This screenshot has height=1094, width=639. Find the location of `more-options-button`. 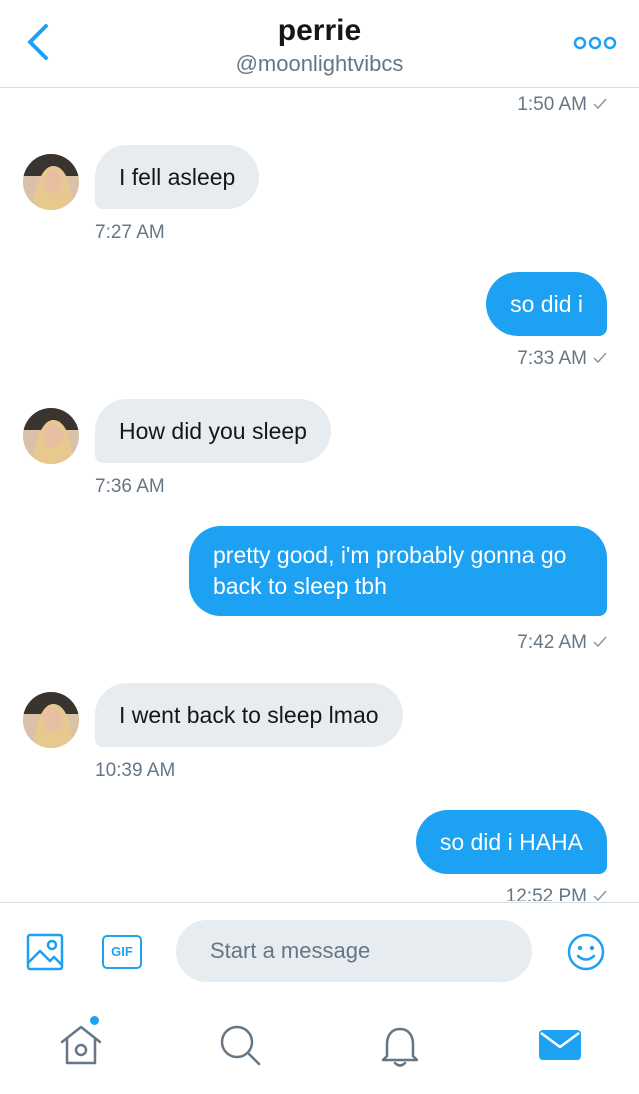

more-options-button is located at coordinates (595, 43).